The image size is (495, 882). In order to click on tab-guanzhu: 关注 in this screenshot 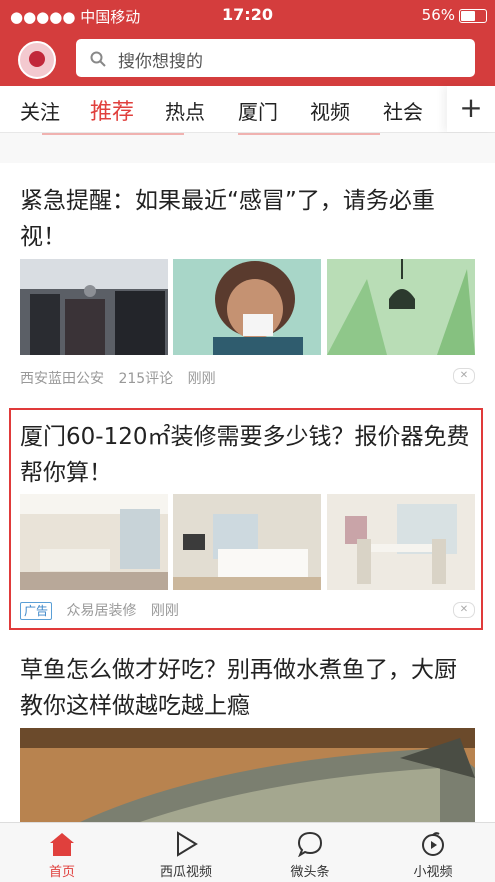, I will do `click(40, 110)`.